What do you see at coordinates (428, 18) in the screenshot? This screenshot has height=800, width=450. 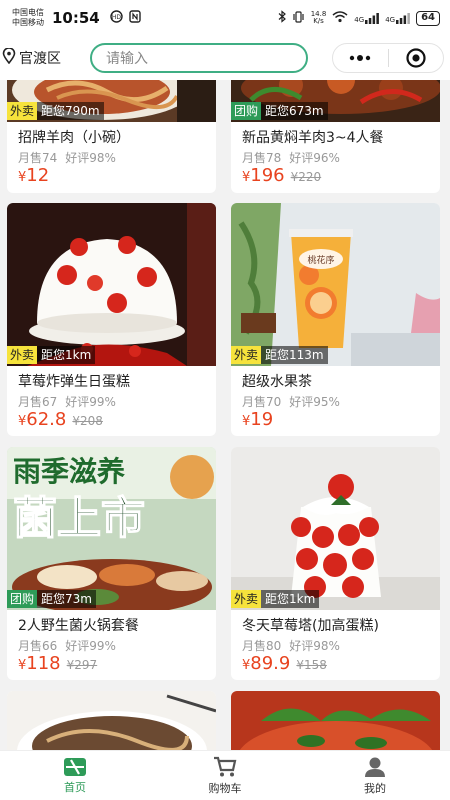 I see `battery-indicator: 64` at bounding box center [428, 18].